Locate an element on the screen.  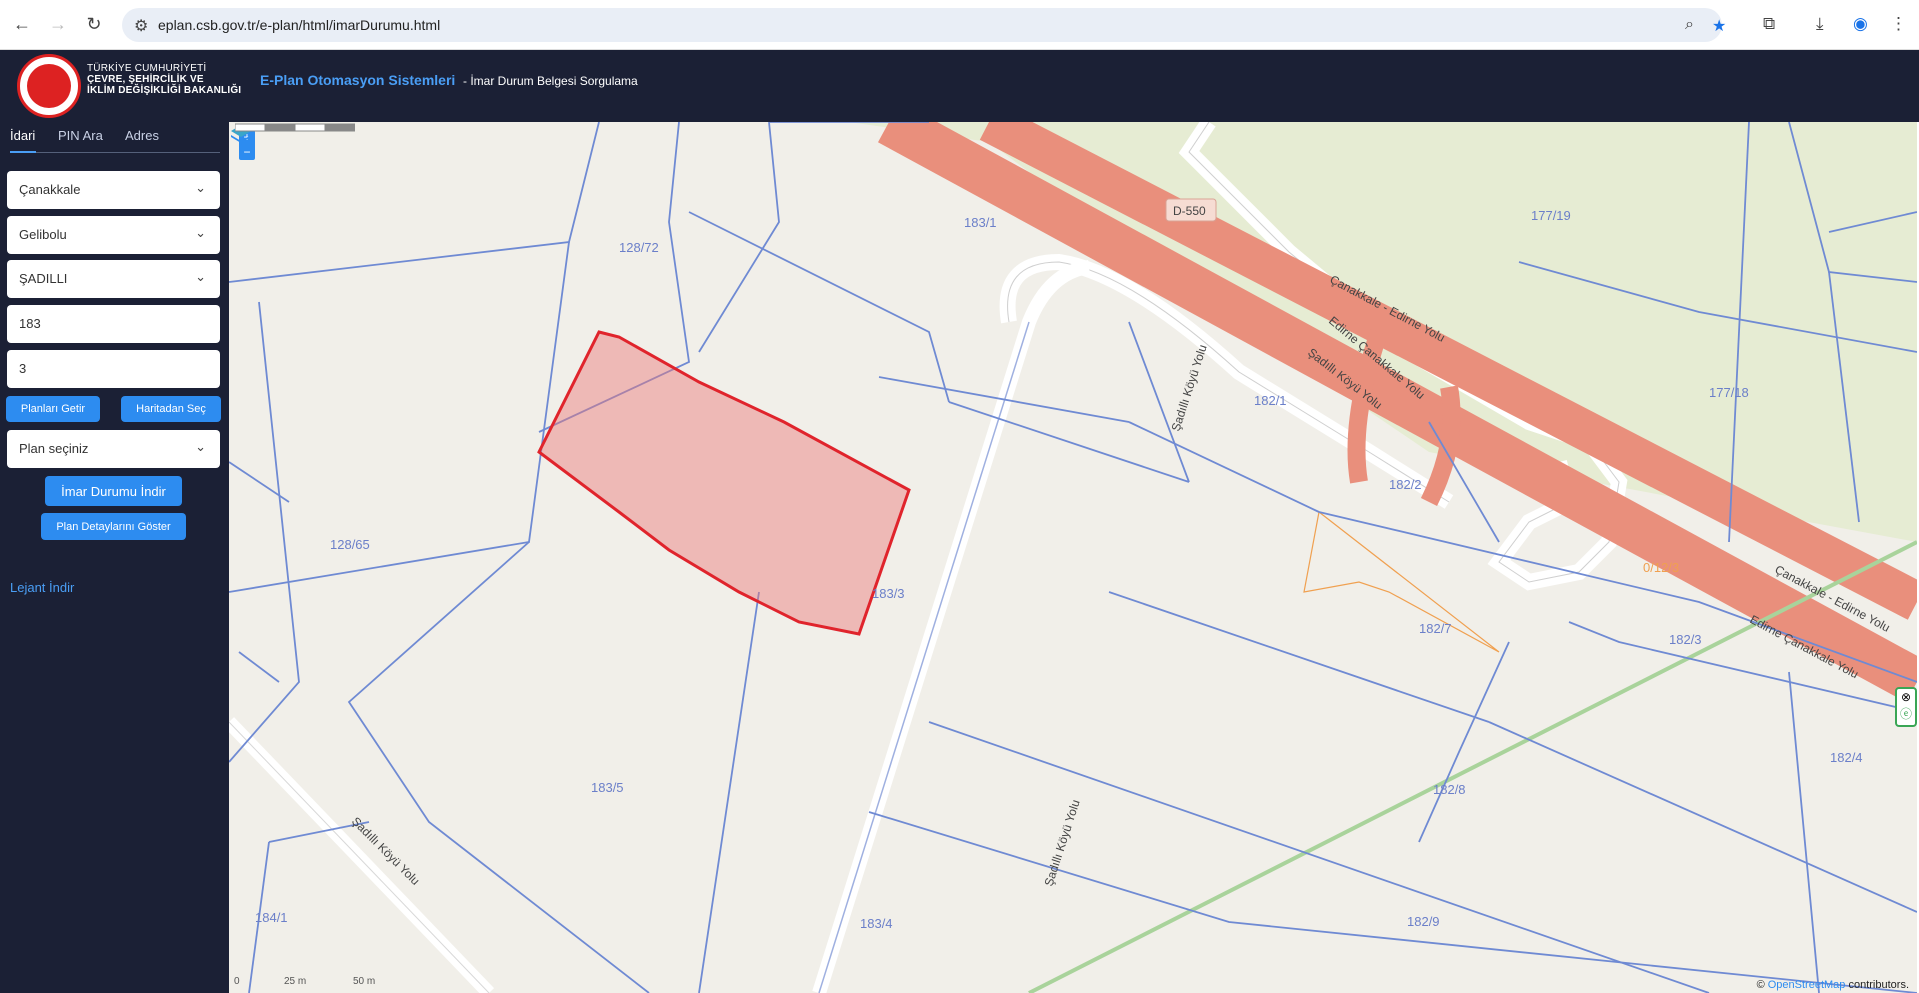
zoom-icon: ⌕ is located at coordinates (1689, 25).